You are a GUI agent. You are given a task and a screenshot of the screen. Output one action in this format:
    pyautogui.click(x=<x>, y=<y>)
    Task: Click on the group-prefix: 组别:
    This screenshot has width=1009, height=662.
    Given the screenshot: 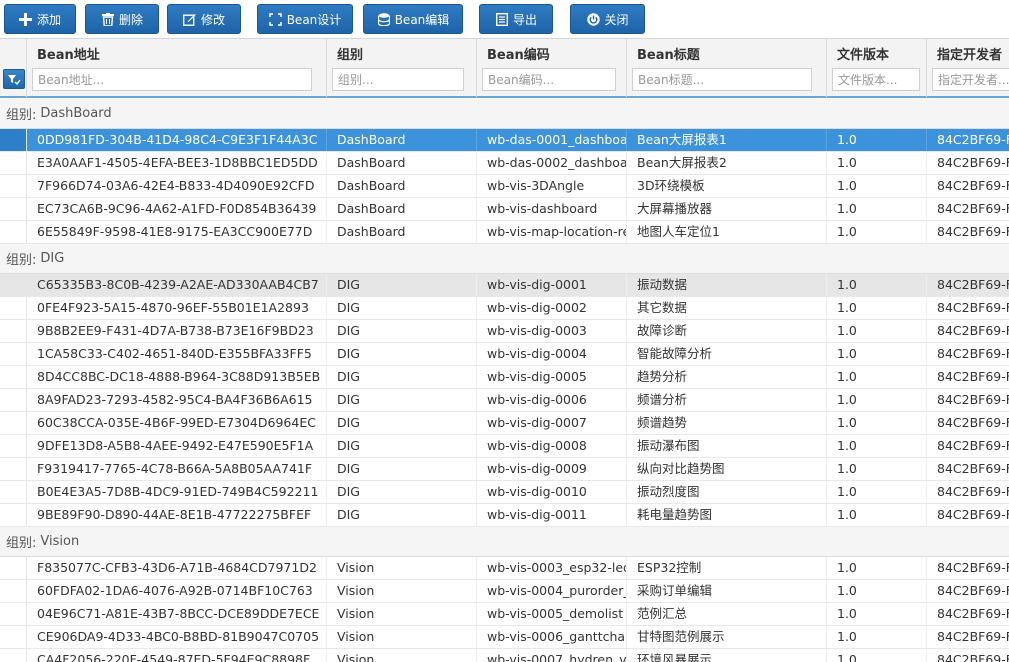 What is the action you would take?
    pyautogui.click(x=21, y=260)
    